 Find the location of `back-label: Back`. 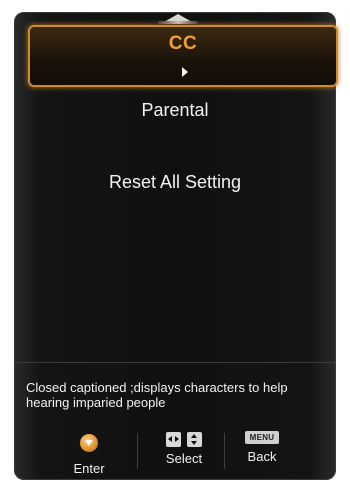

back-label: Back is located at coordinates (262, 456).